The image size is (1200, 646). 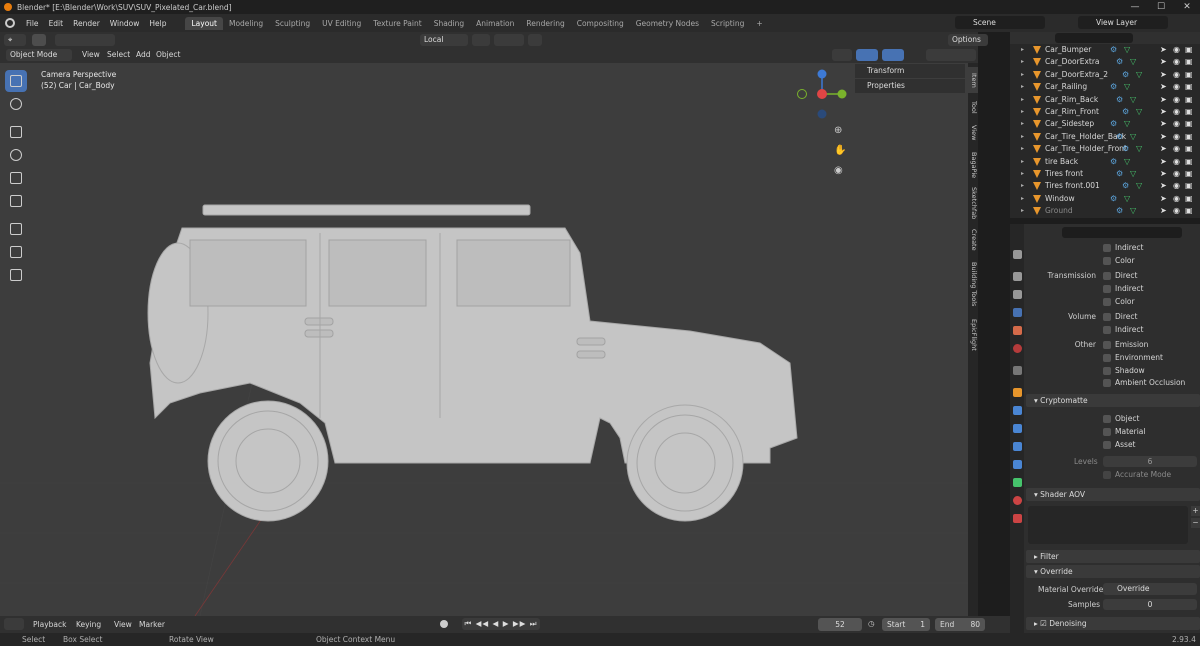 I want to click on menu-window: Window, so click(x=125, y=23).